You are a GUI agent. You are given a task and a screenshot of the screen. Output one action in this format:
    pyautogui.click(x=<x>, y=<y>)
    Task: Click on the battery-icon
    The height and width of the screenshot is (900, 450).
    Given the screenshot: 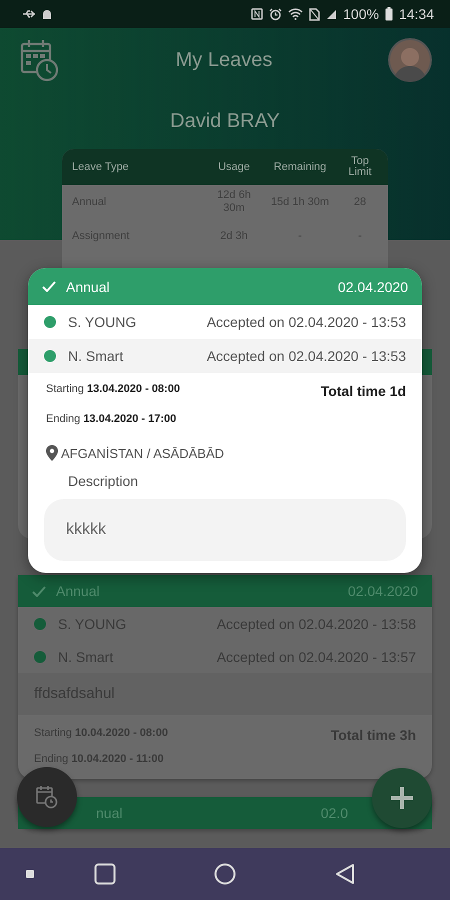 What is the action you would take?
    pyautogui.click(x=388, y=14)
    